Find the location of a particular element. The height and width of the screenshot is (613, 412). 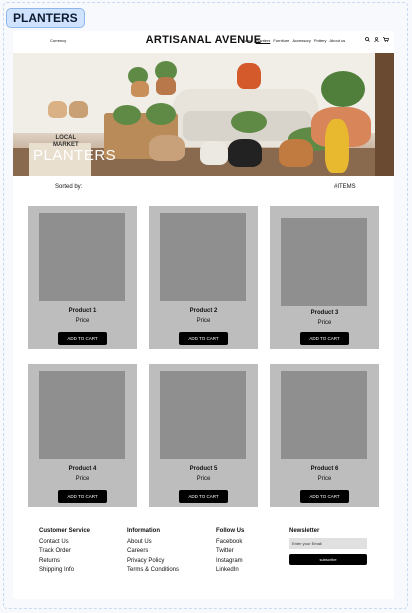

footer-link-track-order: Track Order is located at coordinates (64, 551).